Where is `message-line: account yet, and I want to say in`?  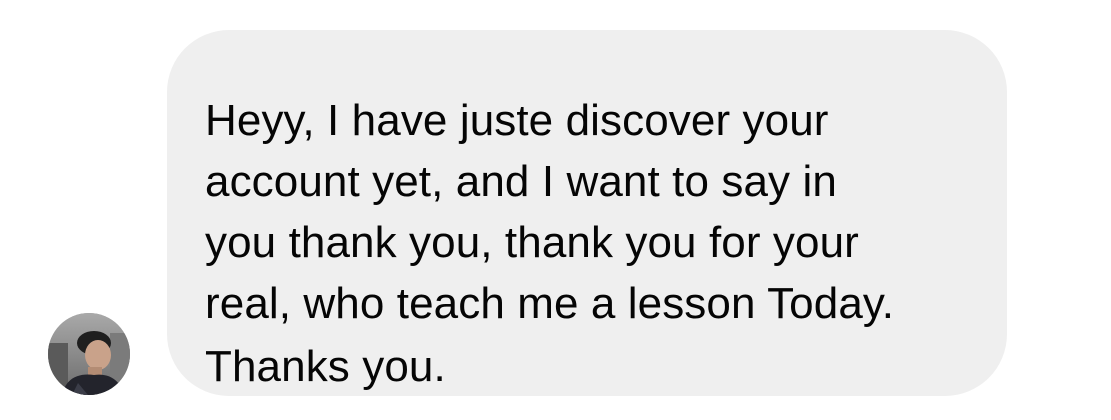
message-line: account yet, and I want to say in is located at coordinates (521, 181).